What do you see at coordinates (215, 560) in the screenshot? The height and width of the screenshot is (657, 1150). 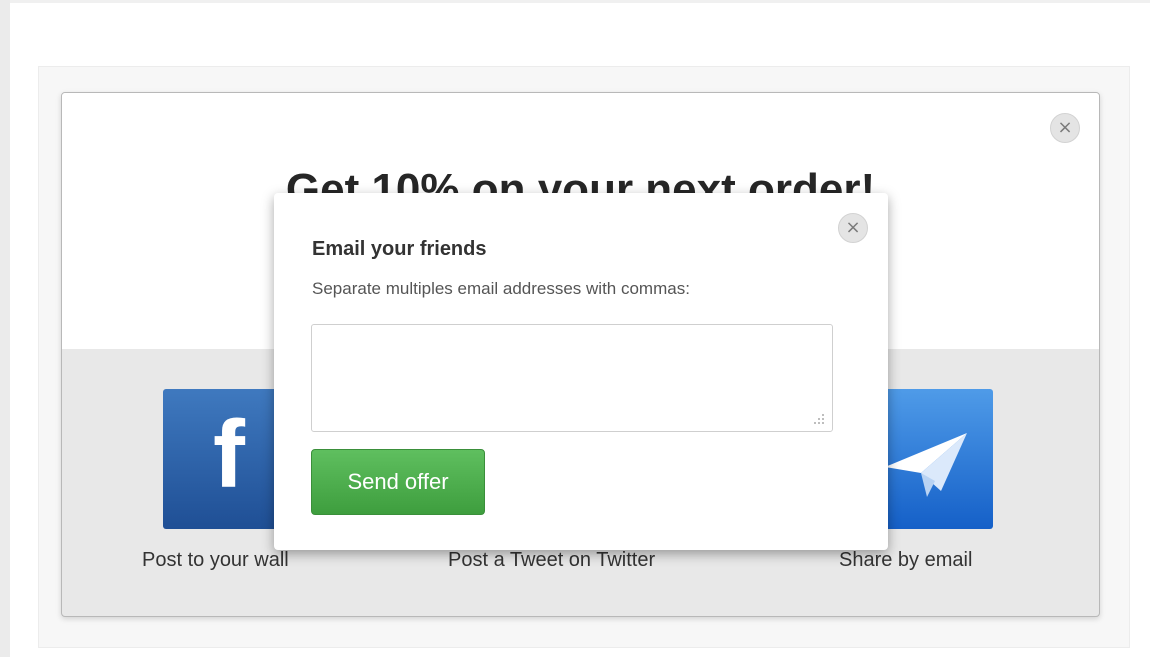 I see `facebook-share-label: Post to your wall` at bounding box center [215, 560].